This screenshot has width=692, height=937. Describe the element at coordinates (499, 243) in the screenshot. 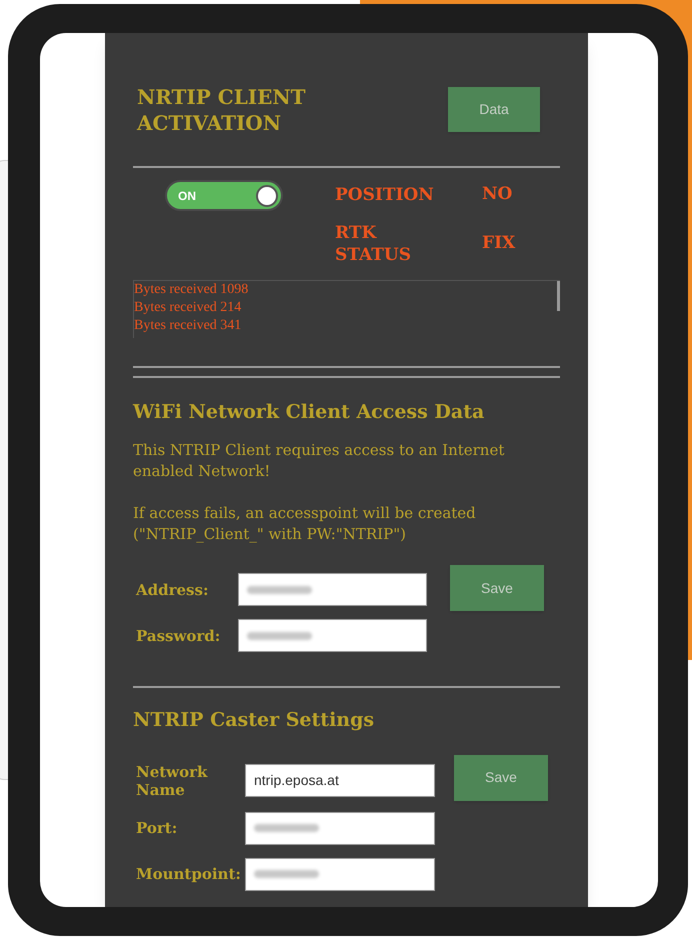

I see `status-value: FIX` at that location.